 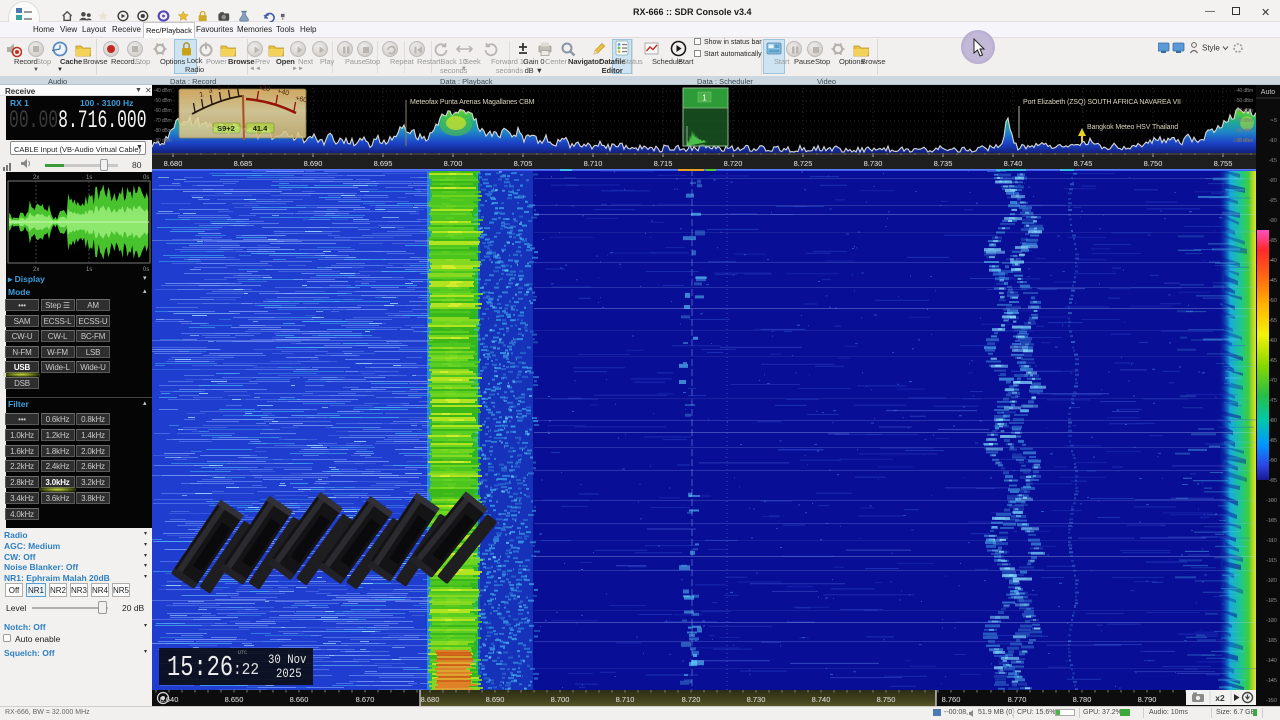 What do you see at coordinates (1271, 541) in the screenshot?
I see `svg-text: -110` at bounding box center [1271, 541].